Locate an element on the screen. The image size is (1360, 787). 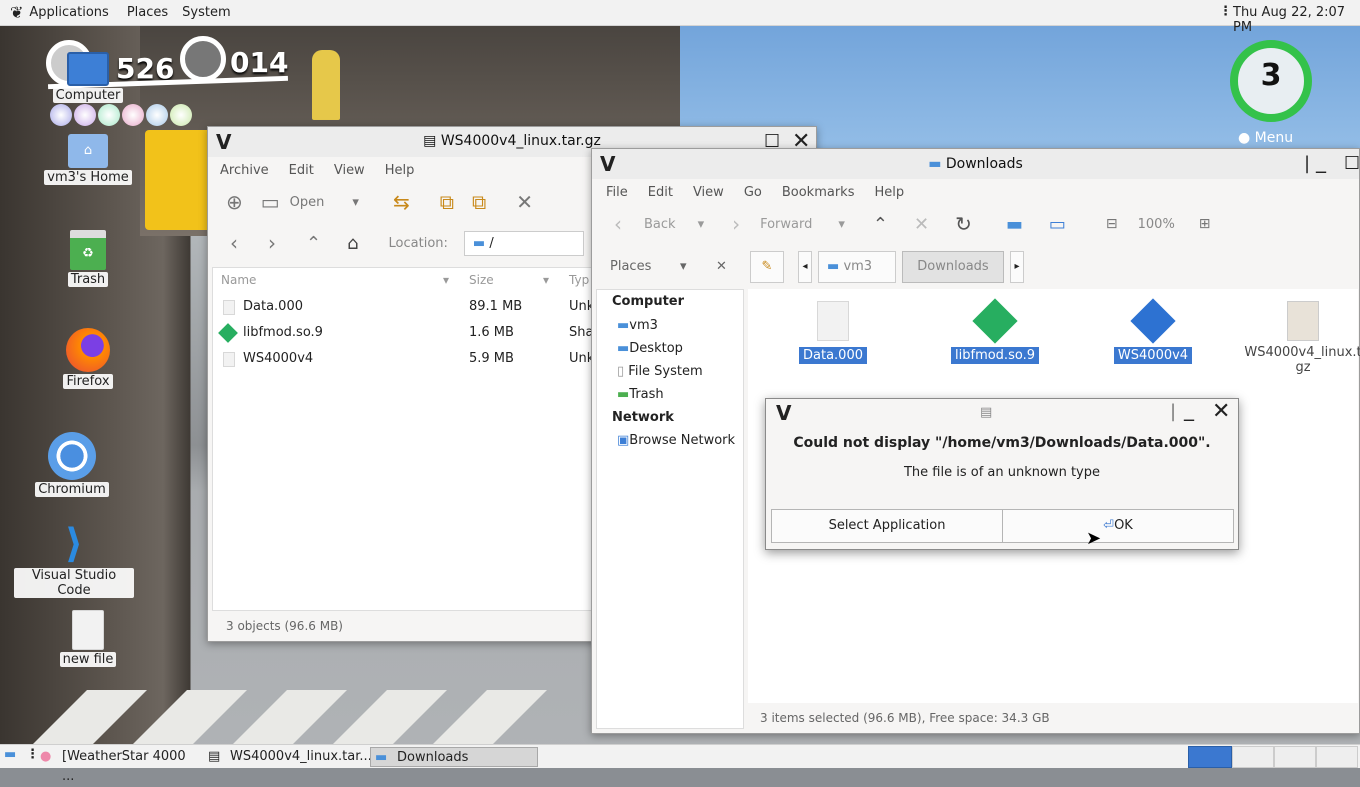
system-menu: System is located at coordinates (206, 12).